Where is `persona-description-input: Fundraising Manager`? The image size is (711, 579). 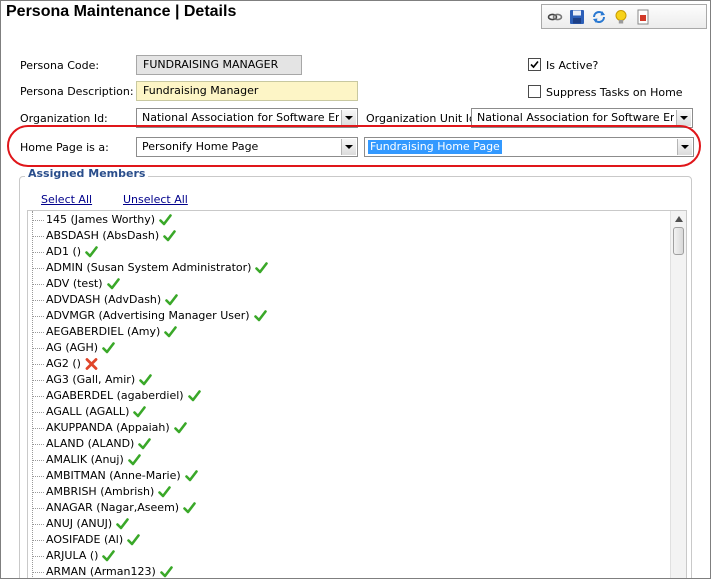
persona-description-input: Fundraising Manager is located at coordinates (247, 91).